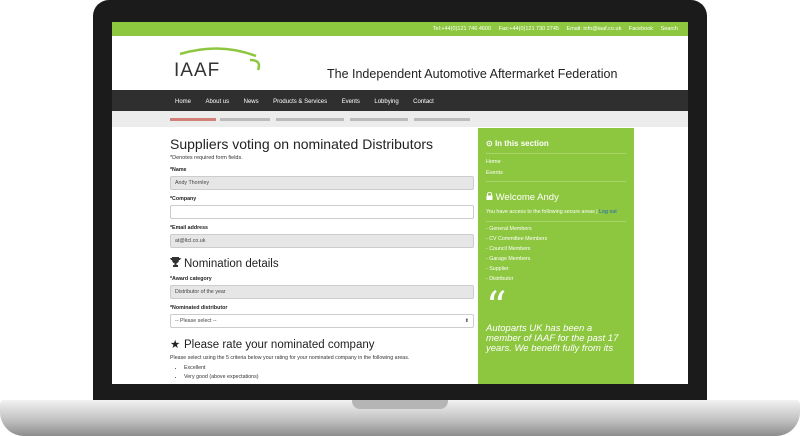 This screenshot has height=436, width=800. Describe the element at coordinates (560, 173) in the screenshot. I see `sidebar-link-events: Events` at that location.